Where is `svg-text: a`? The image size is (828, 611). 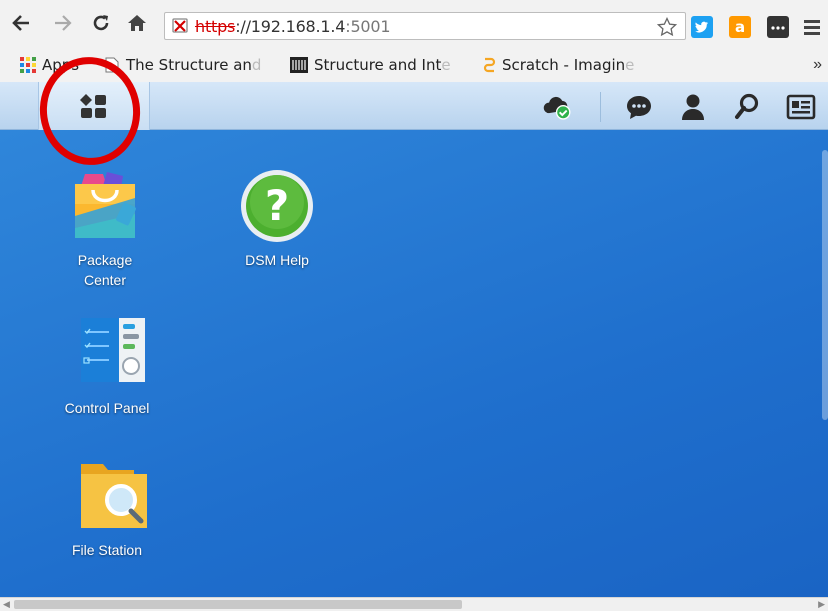 svg-text: a is located at coordinates (740, 27).